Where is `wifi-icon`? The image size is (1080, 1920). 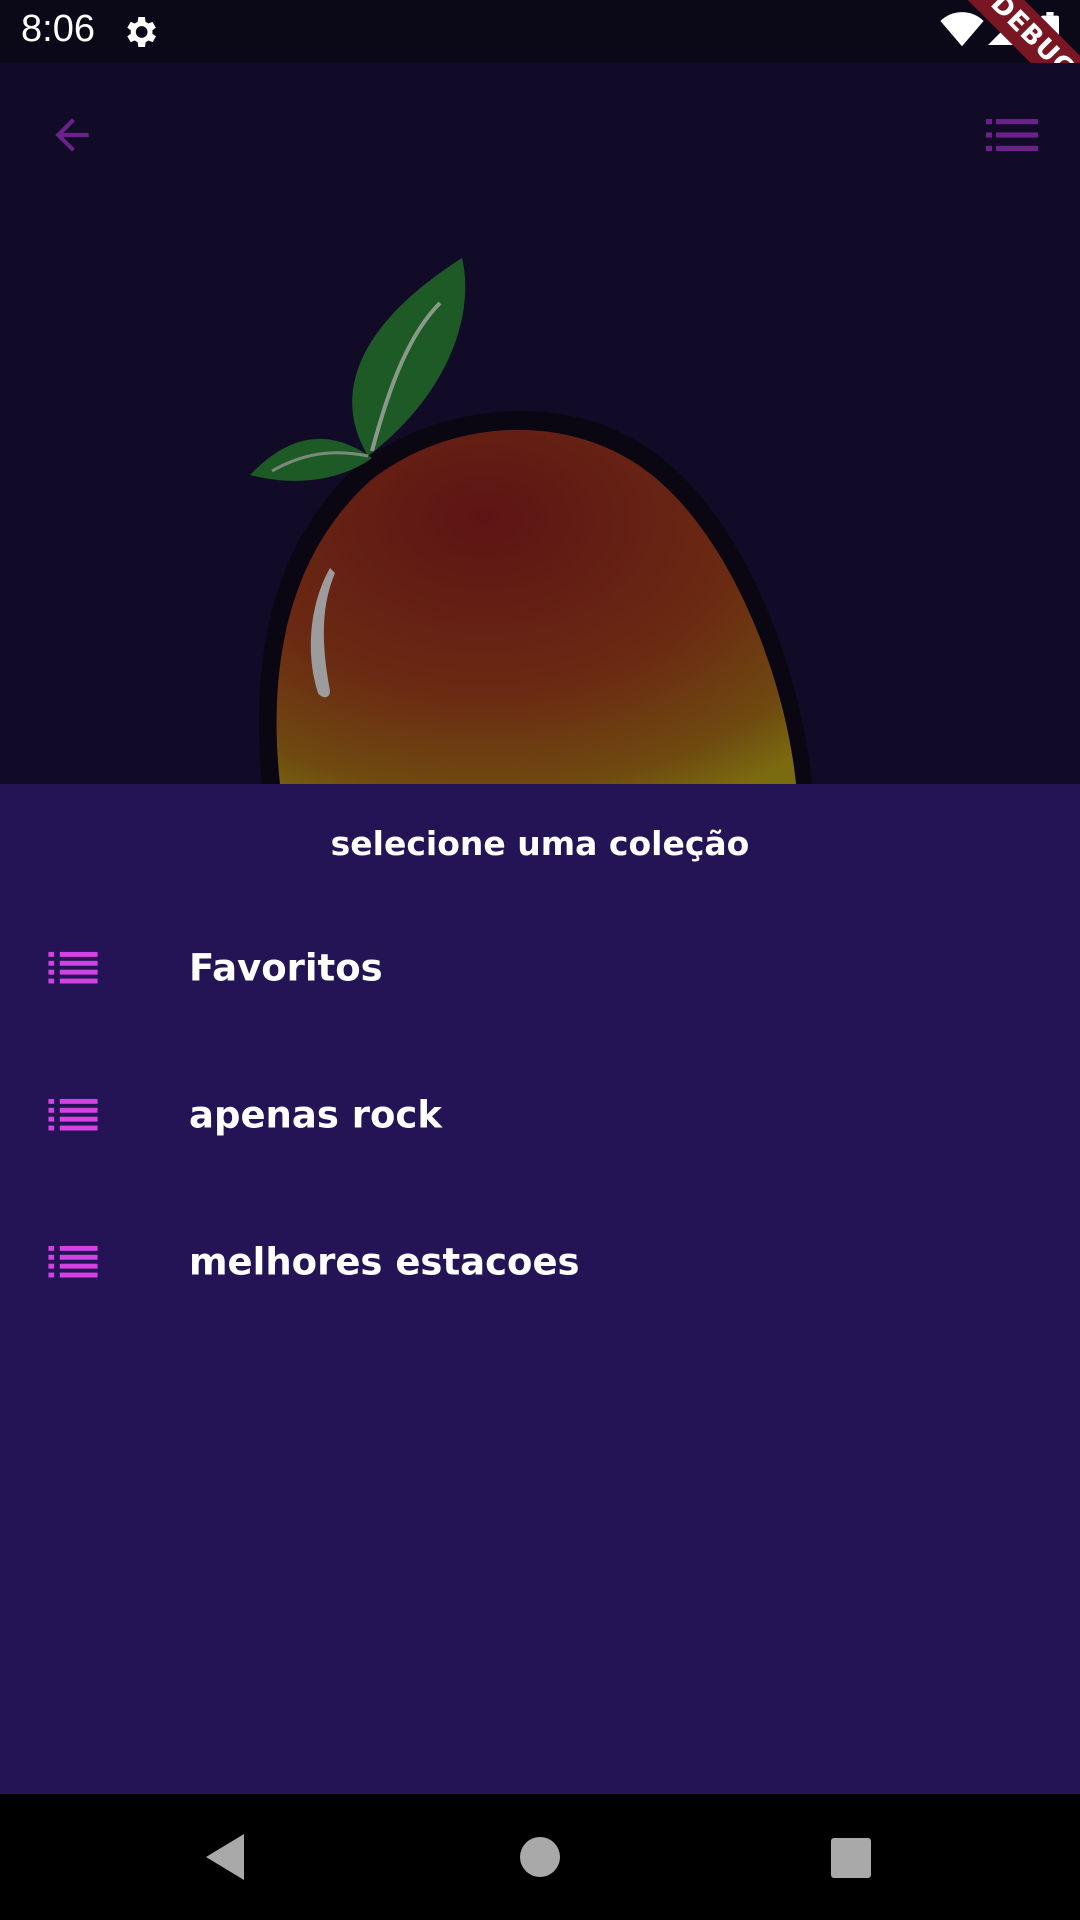 wifi-icon is located at coordinates (962, 29).